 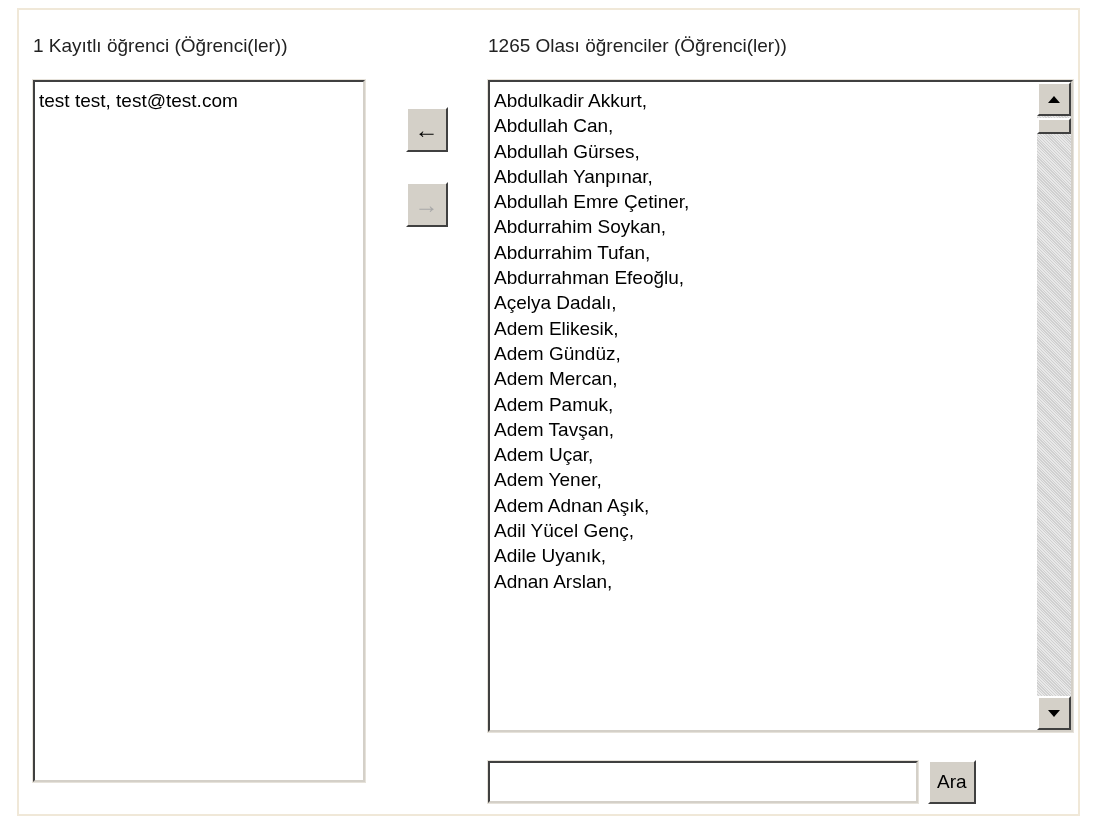 What do you see at coordinates (763, 429) in the screenshot?
I see `list-option: Adem Tavşan,` at bounding box center [763, 429].